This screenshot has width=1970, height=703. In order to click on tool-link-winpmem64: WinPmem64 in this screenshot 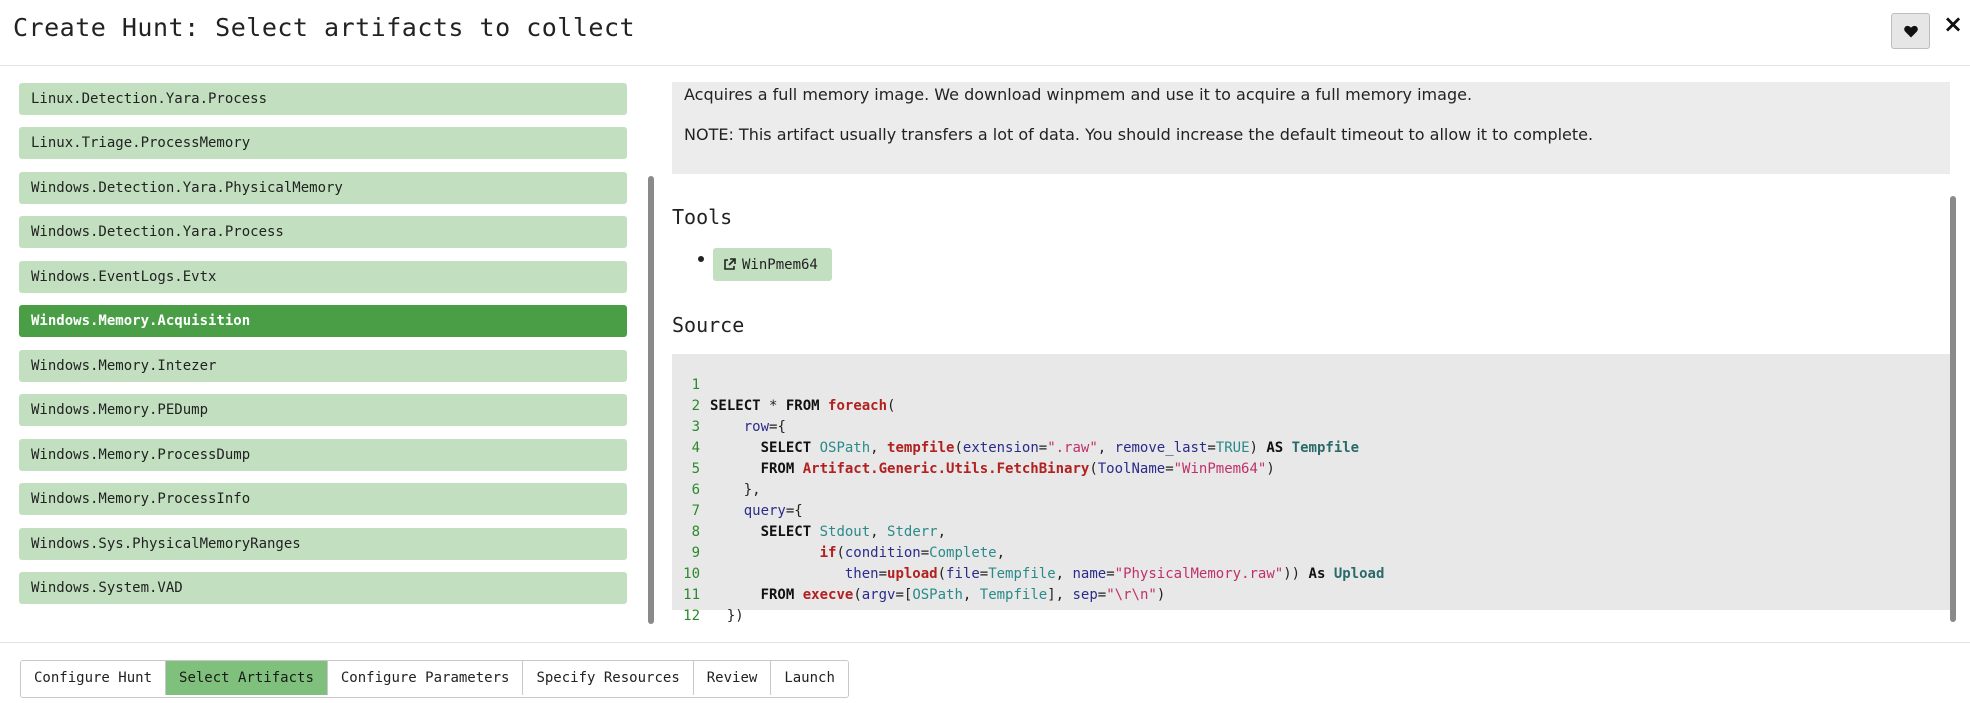, I will do `click(772, 264)`.